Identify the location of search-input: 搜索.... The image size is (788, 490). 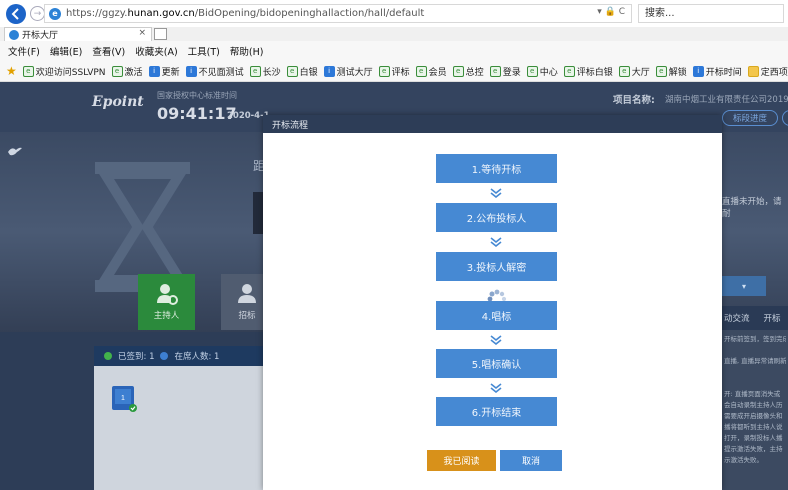
(711, 13).